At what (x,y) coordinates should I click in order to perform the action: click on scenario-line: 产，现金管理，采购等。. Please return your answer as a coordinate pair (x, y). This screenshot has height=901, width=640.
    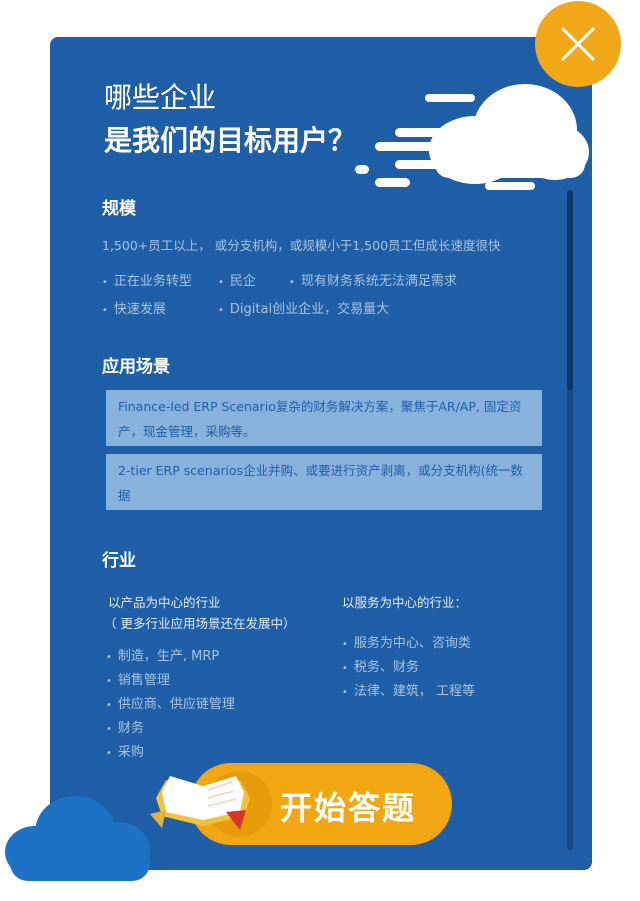
    Looking at the image, I should click on (187, 431).